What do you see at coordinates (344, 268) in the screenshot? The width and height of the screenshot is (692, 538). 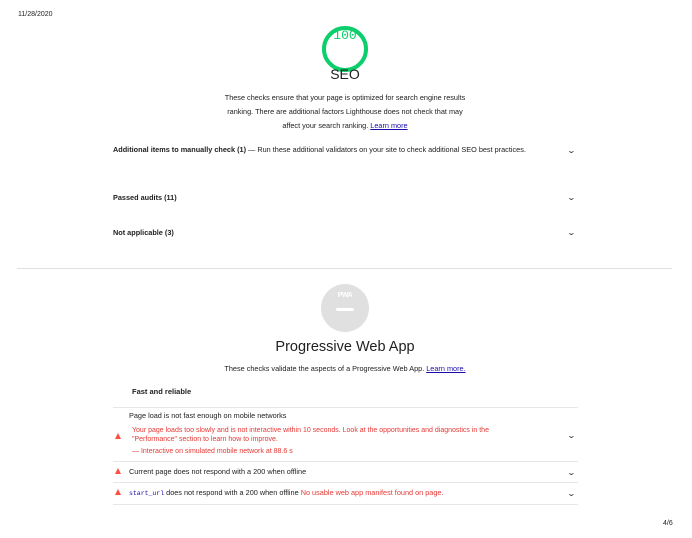 I see `section-divider` at bounding box center [344, 268].